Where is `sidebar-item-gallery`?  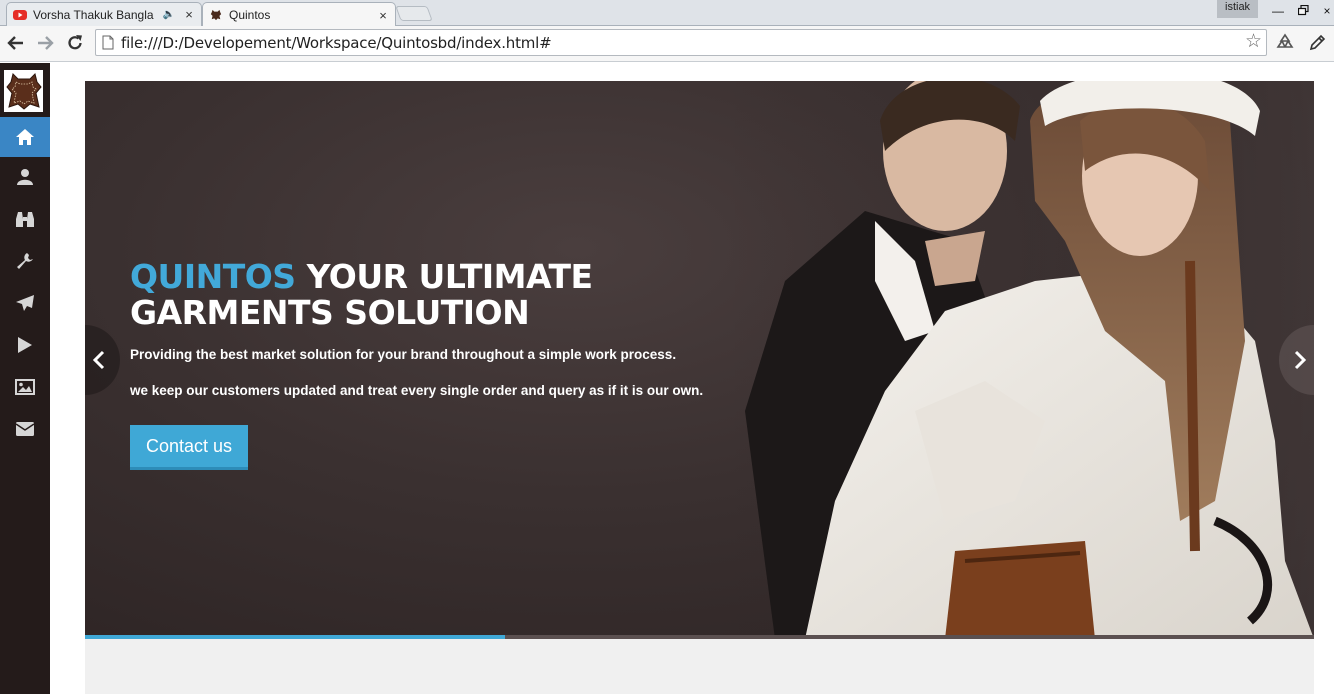
sidebar-item-gallery is located at coordinates (25, 387).